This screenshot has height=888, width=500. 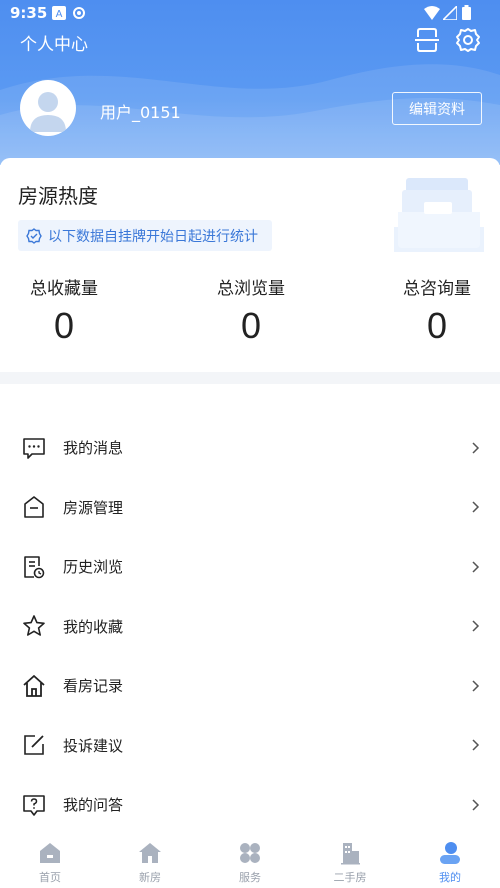 I want to click on menu-item-label: 看房记录, so click(x=93, y=686).